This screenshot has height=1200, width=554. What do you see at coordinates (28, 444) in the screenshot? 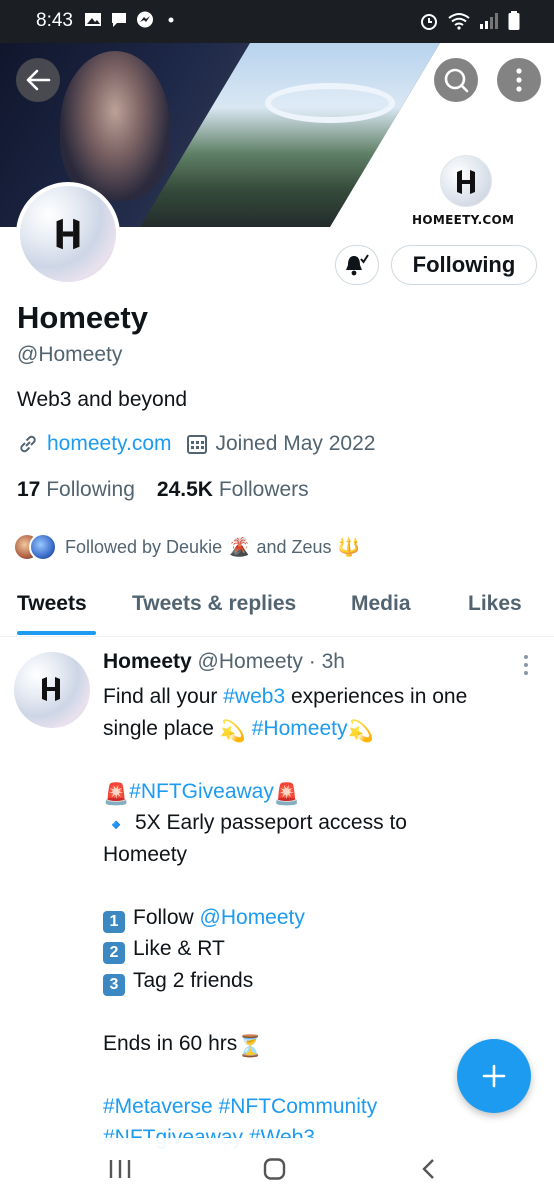
I see `link-icon` at bounding box center [28, 444].